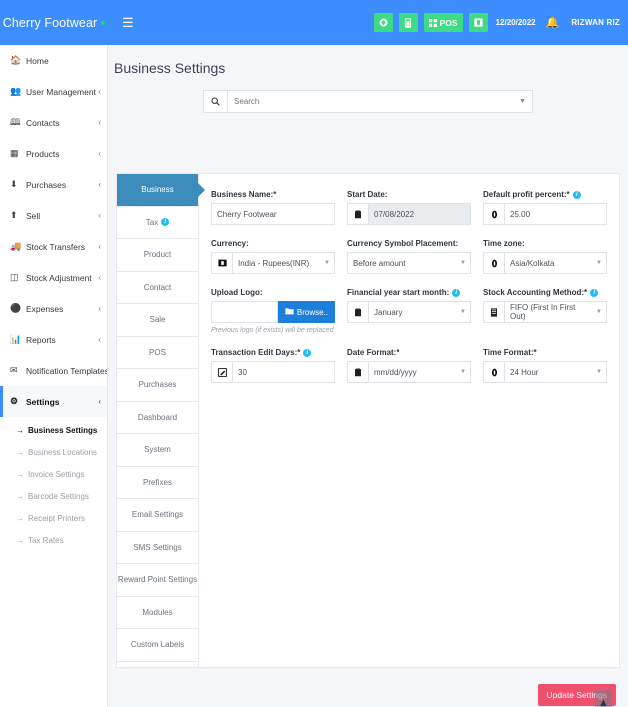 The width and height of the screenshot is (628, 707). What do you see at coordinates (157, 385) in the screenshot?
I see `tab-purchases: Purchases` at bounding box center [157, 385].